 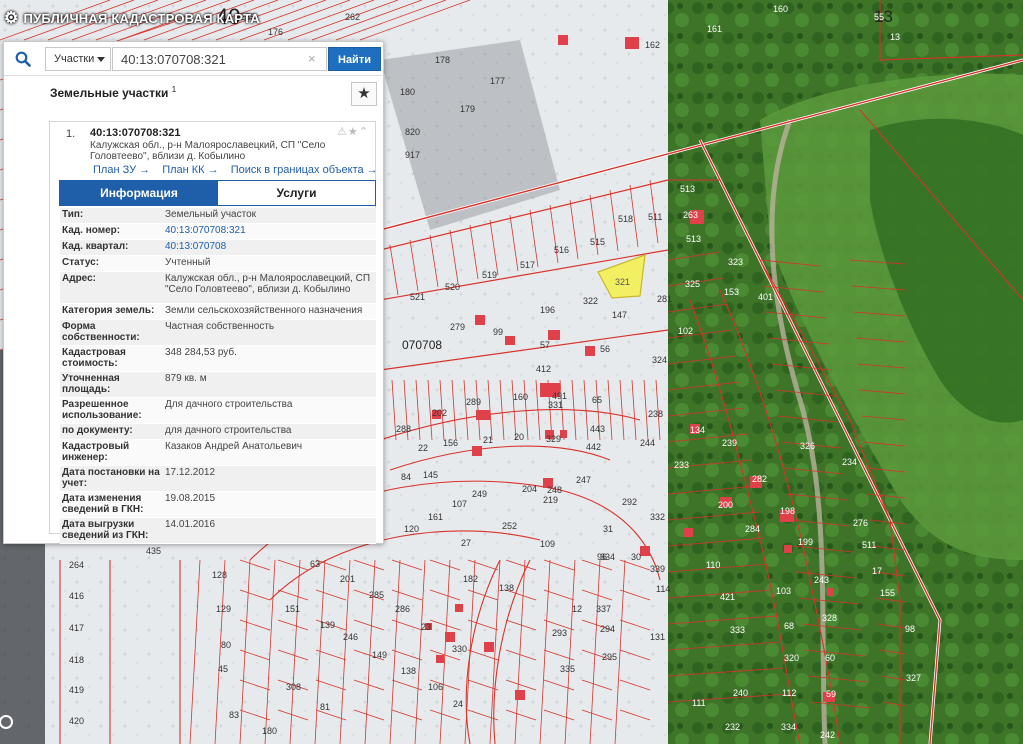 I want to click on parcel-number-label: 519, so click(x=489, y=275).